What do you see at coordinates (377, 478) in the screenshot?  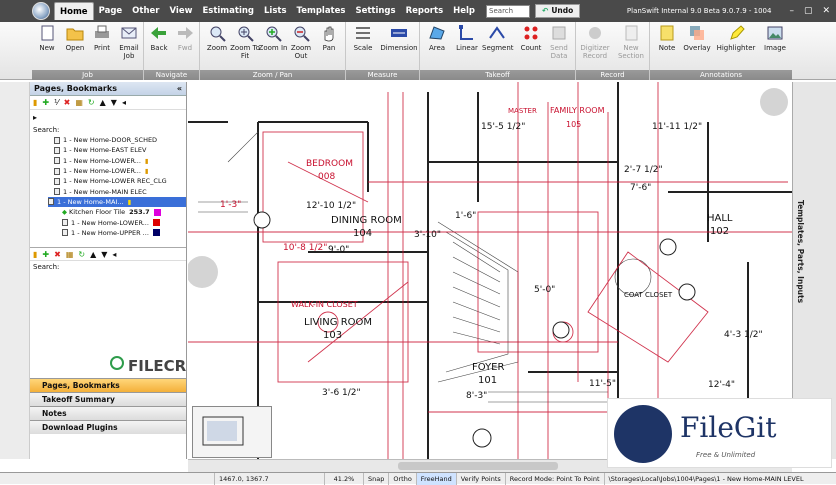 I see `snap-toggle: Snap` at bounding box center [377, 478].